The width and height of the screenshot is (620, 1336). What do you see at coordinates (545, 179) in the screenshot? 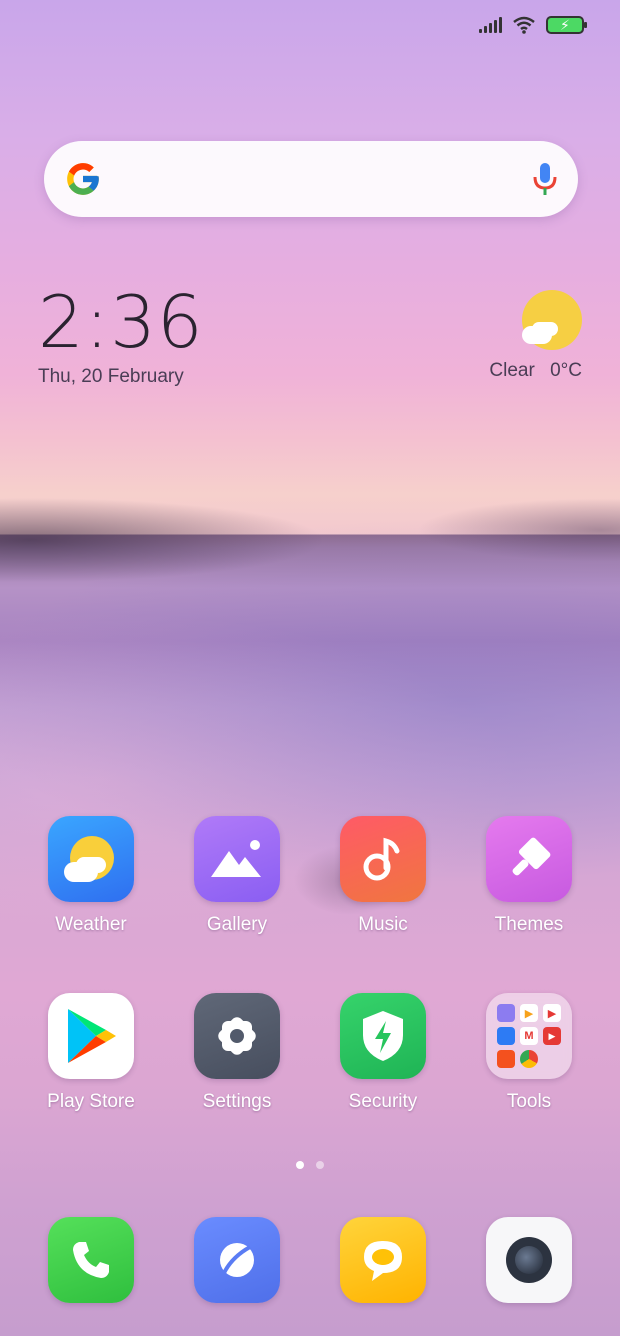
I see `microphone-icon` at bounding box center [545, 179].